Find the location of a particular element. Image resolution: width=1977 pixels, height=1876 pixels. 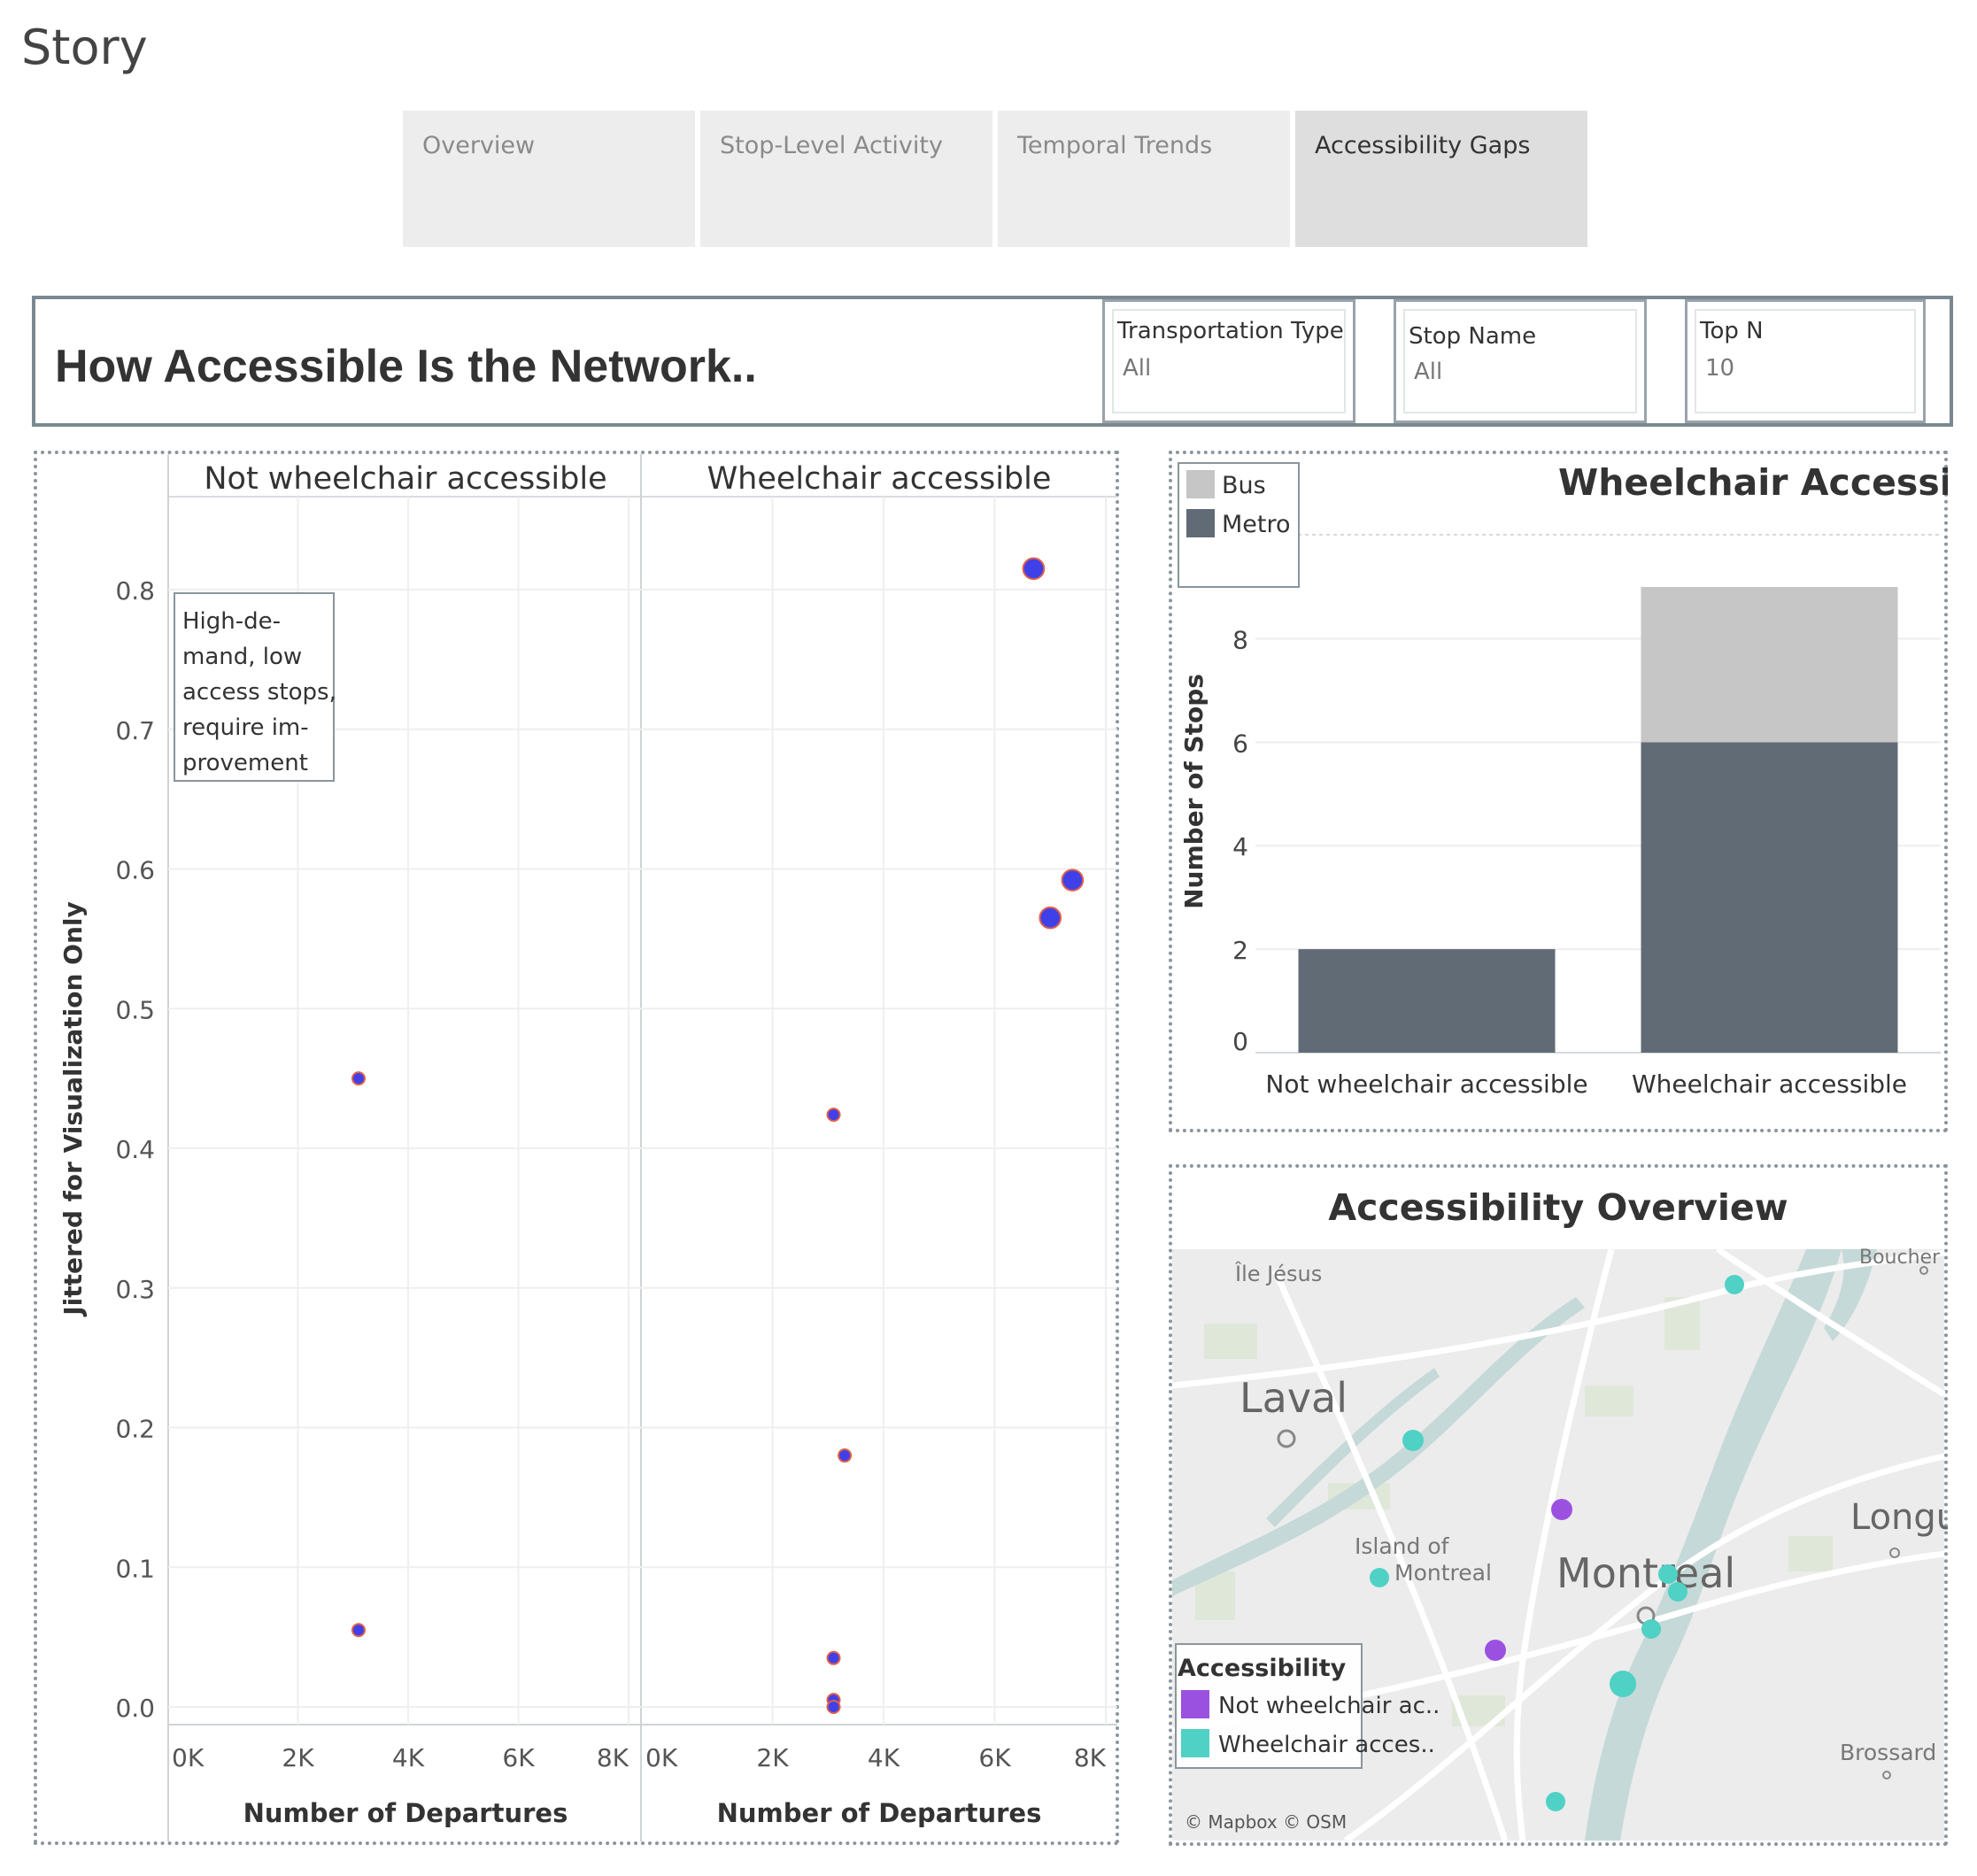

bar-y-tick-label: 2 is located at coordinates (1240, 951).